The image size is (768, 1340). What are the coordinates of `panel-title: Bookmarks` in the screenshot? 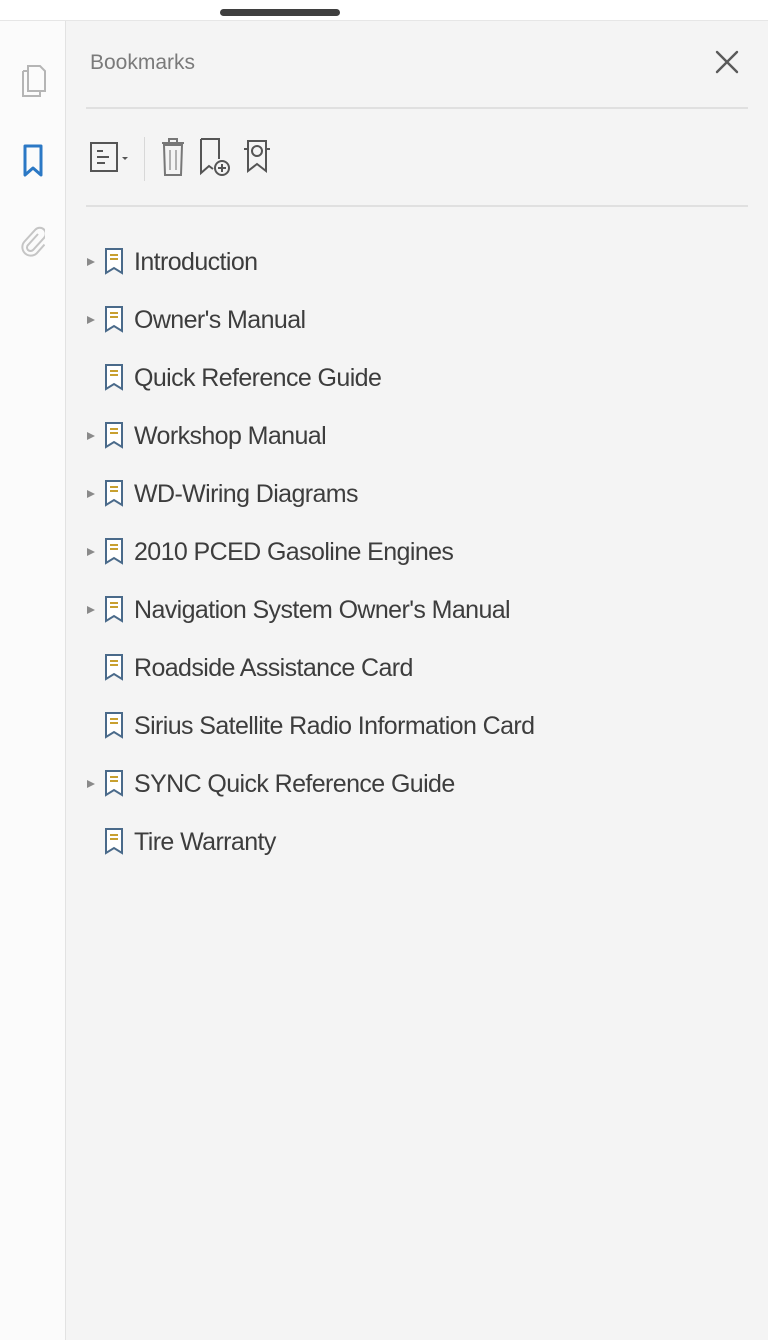 It's located at (143, 62).